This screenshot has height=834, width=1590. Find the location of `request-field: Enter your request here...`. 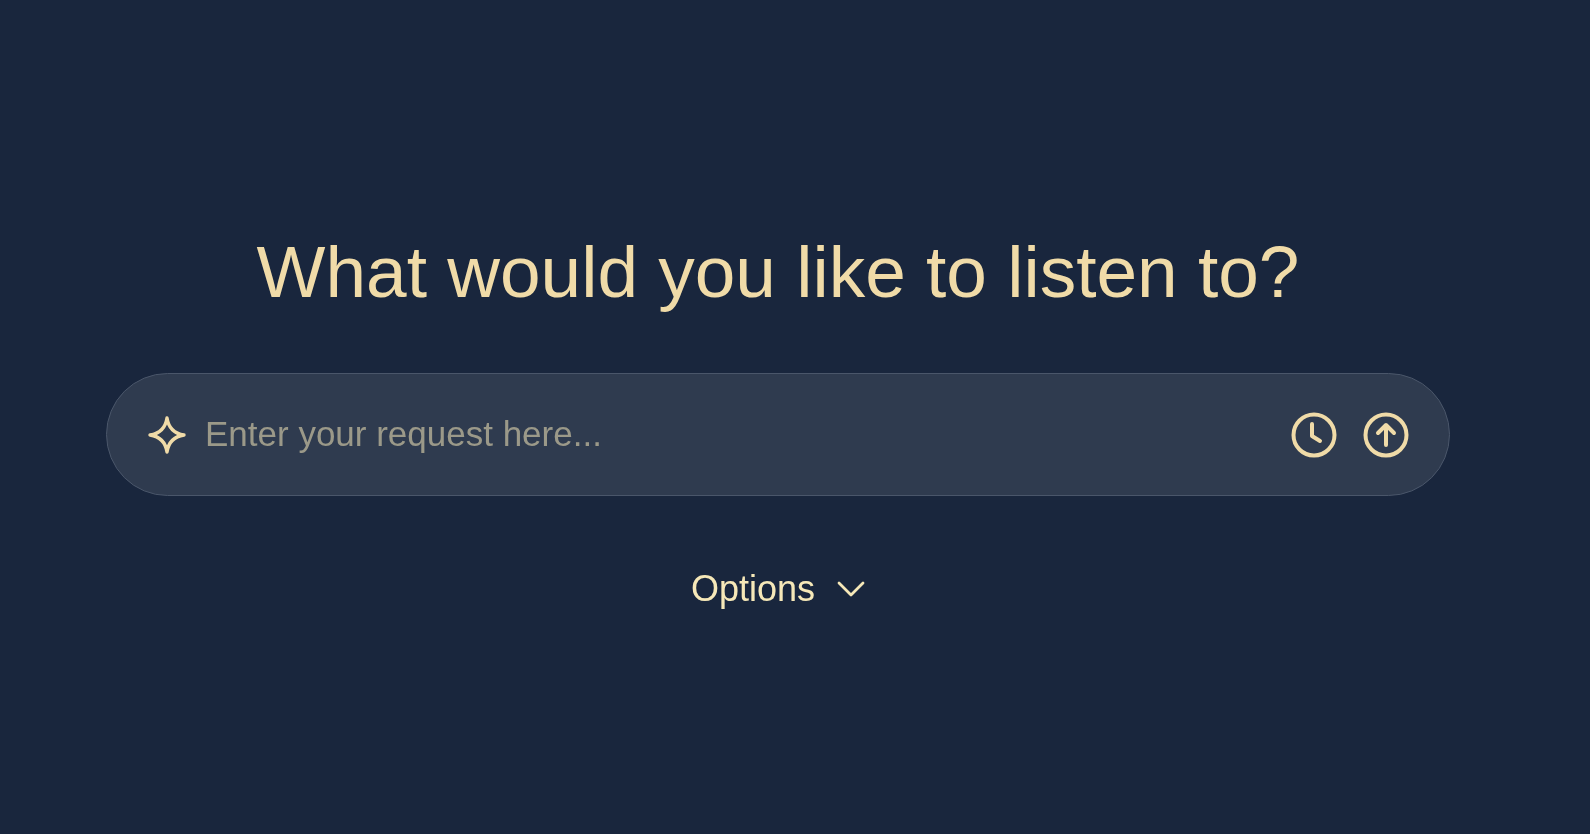

request-field: Enter your request here... is located at coordinates (778, 434).